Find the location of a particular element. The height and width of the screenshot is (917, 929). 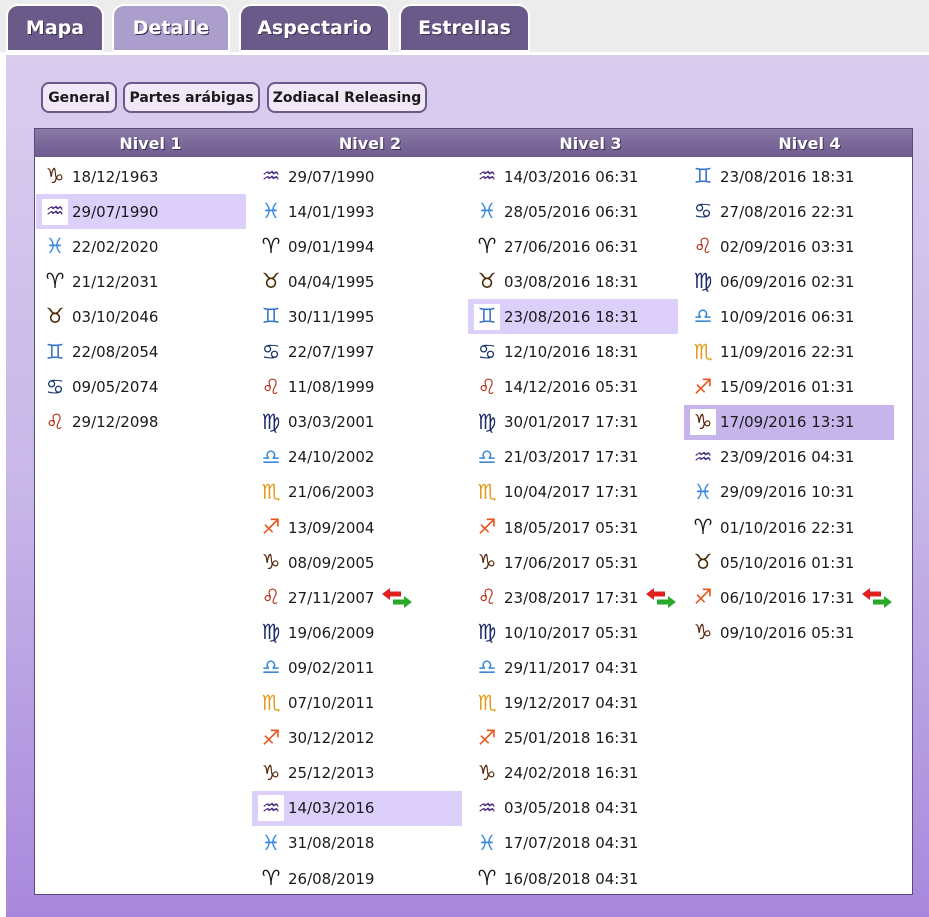

list-item: ♋︎ 22/07/1997 is located at coordinates (357, 352).